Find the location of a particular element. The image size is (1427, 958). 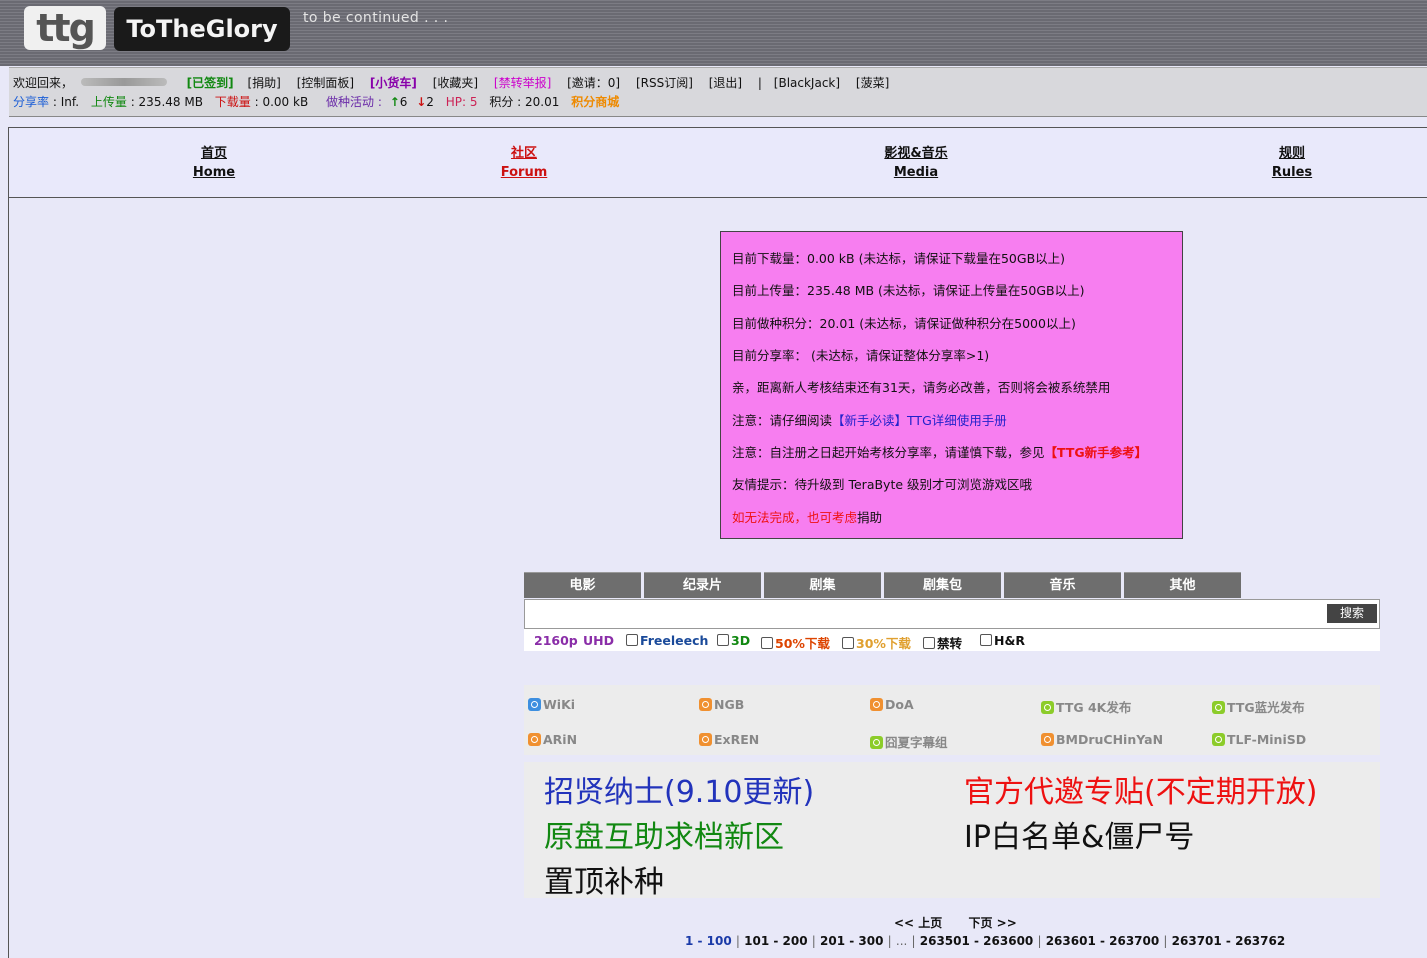

nav-rules-cn: 规则 is located at coordinates (1292, 153).